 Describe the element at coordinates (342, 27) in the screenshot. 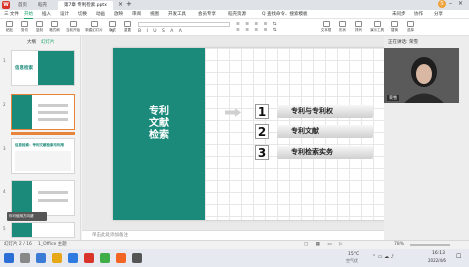

I see `shape-button: 形状` at that location.